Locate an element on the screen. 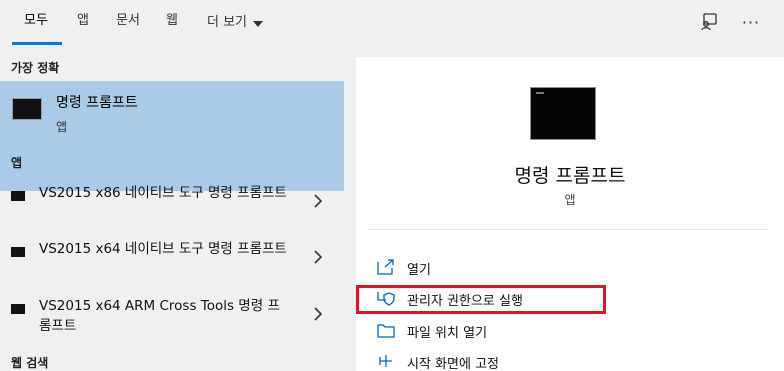 The height and width of the screenshot is (371, 784). list-item-label: VS2015 x86 네이티브 도구 명령 프롬프트 is located at coordinates (163, 193).